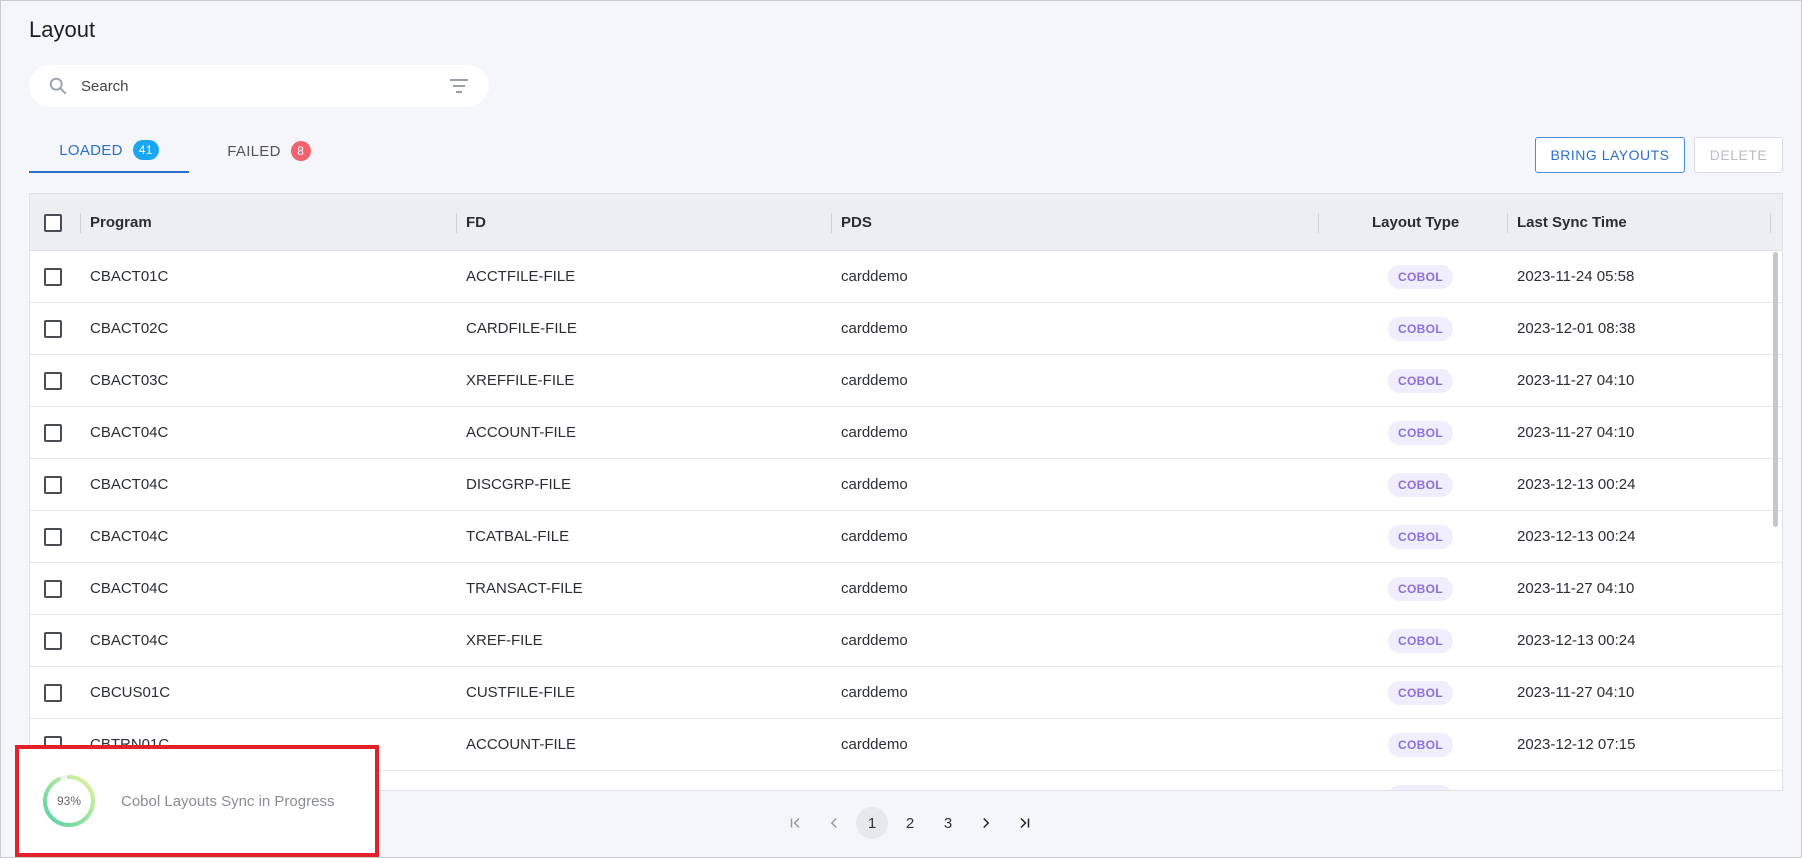 The width and height of the screenshot is (1802, 858). I want to click on page-3-button: 3, so click(948, 823).